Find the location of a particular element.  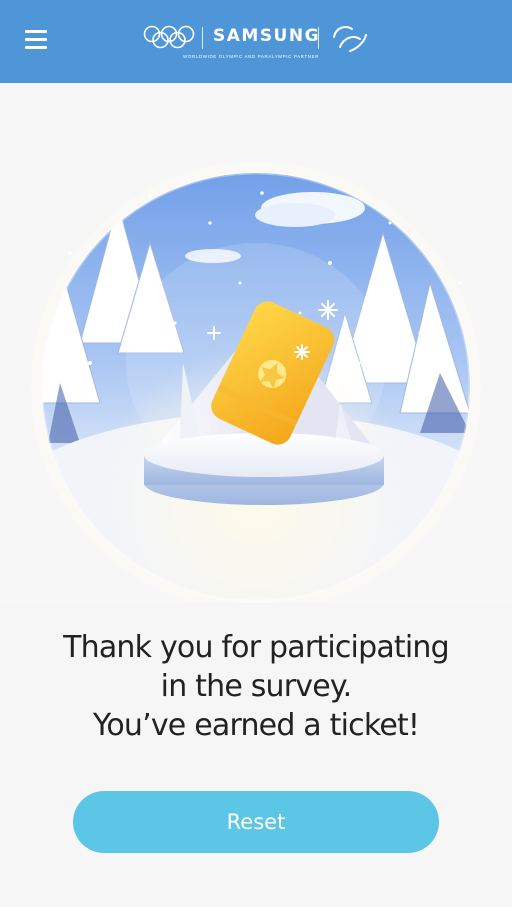

paralympic-agitos-icon is located at coordinates (350, 39).